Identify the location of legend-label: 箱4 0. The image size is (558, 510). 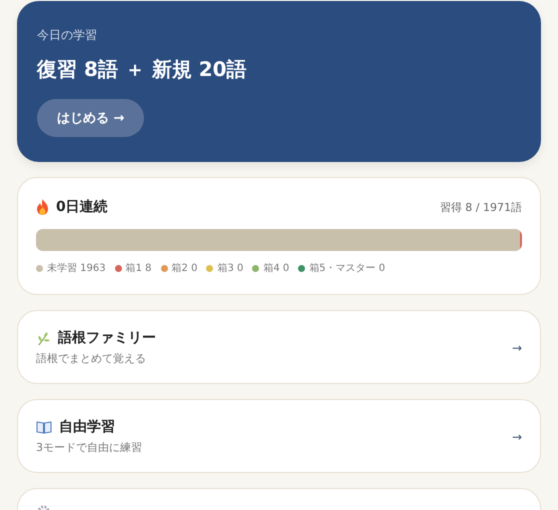
(276, 268).